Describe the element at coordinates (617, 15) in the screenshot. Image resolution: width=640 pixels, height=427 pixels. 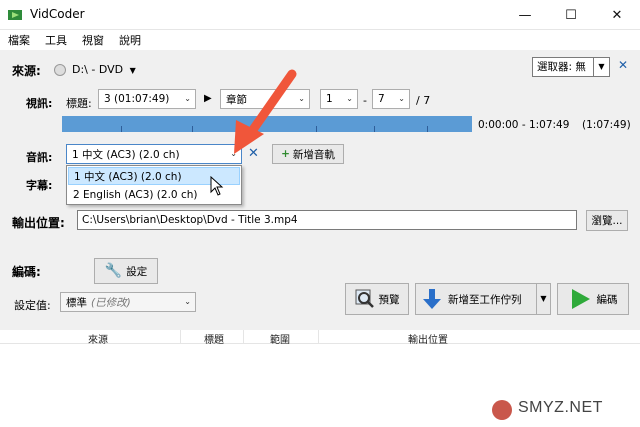
I see `close-button: ✕` at that location.